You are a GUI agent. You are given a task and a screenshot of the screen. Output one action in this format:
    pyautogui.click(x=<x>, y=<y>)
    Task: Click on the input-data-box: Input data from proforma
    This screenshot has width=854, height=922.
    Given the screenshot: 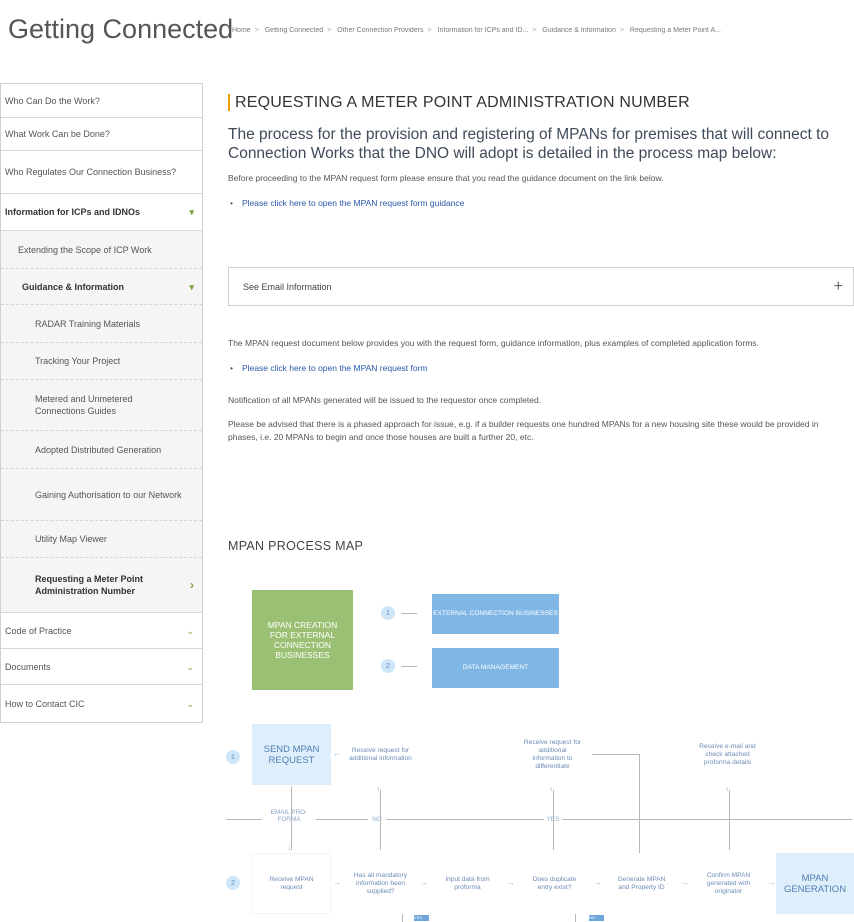 What is the action you would take?
    pyautogui.click(x=467, y=883)
    